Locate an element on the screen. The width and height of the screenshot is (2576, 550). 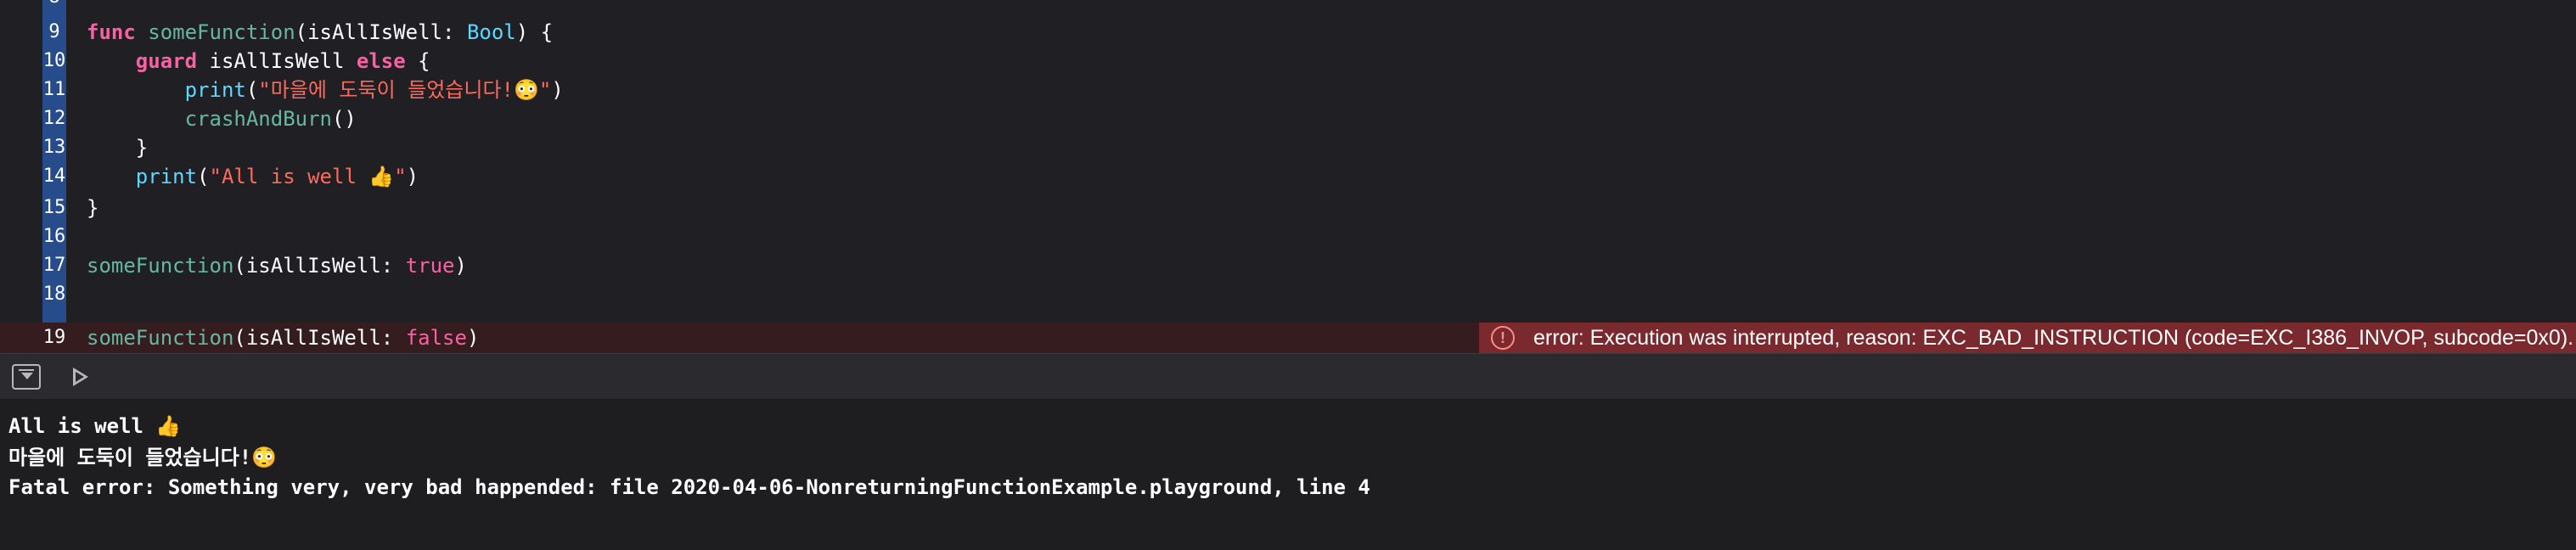
code-line: 9 func someFunction(isAllIsWell: Bool) { is located at coordinates (1288, 32).